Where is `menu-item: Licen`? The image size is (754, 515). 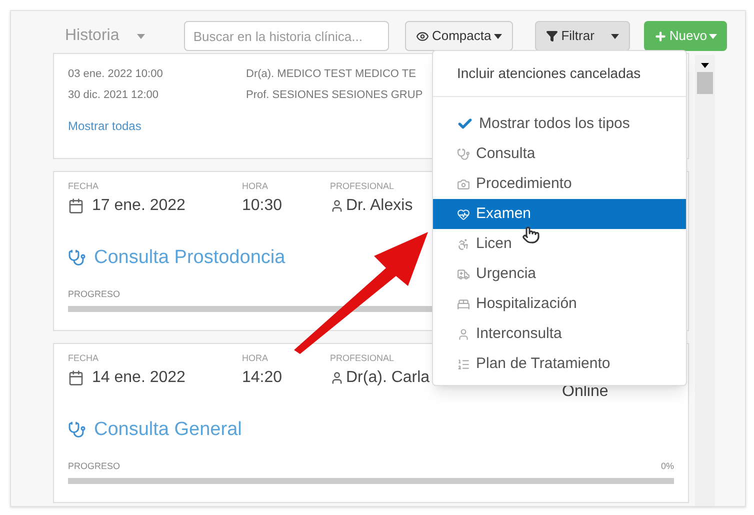 menu-item: Licen is located at coordinates (559, 244).